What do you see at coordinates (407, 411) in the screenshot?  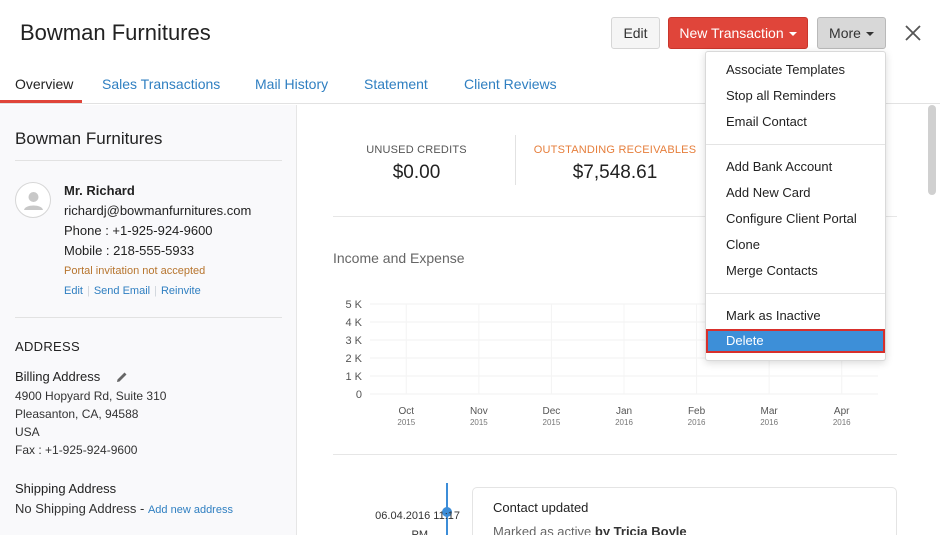 I see `chart-x-tick-label: Oct` at bounding box center [407, 411].